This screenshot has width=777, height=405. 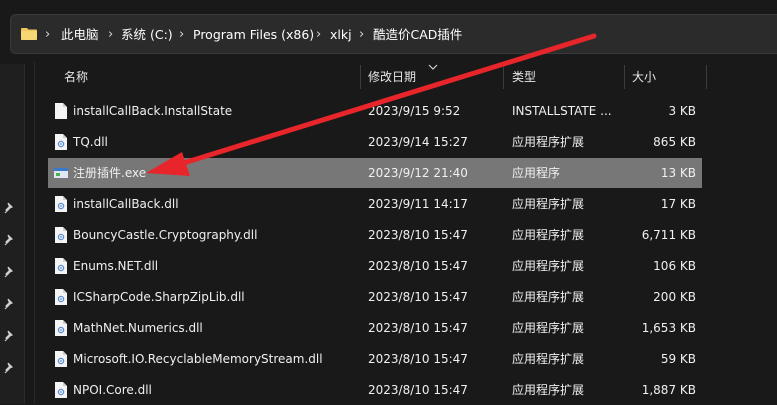 I want to click on column-size-header: 大小, so click(x=644, y=77).